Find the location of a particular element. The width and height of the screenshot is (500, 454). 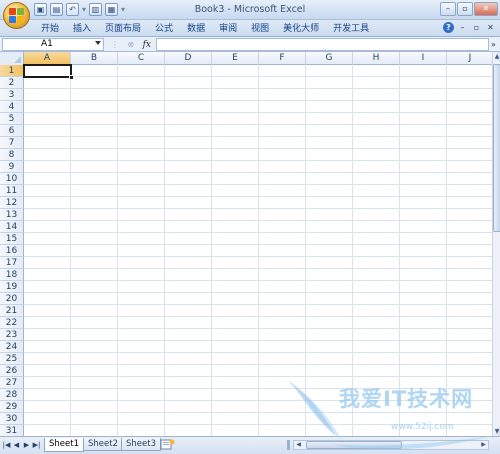

minimize-button: – is located at coordinates (448, 9).